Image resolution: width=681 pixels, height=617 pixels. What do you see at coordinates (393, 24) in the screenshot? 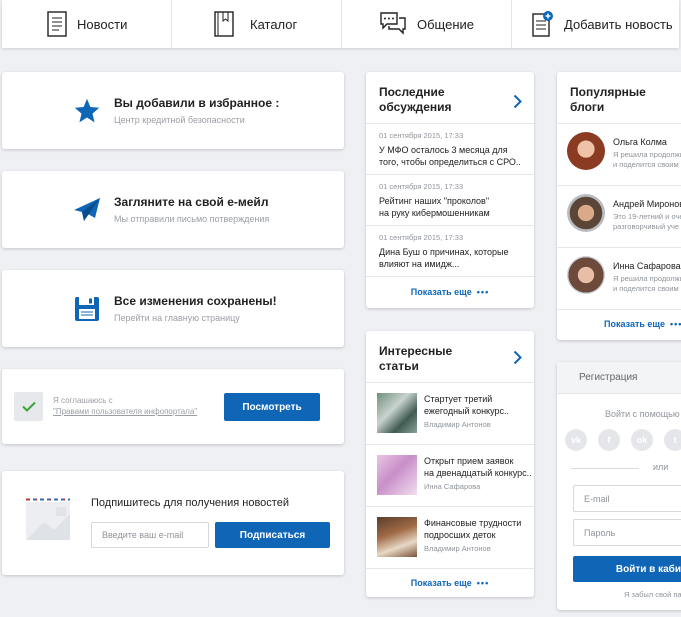
I see `chat-bubbles-icon` at bounding box center [393, 24].